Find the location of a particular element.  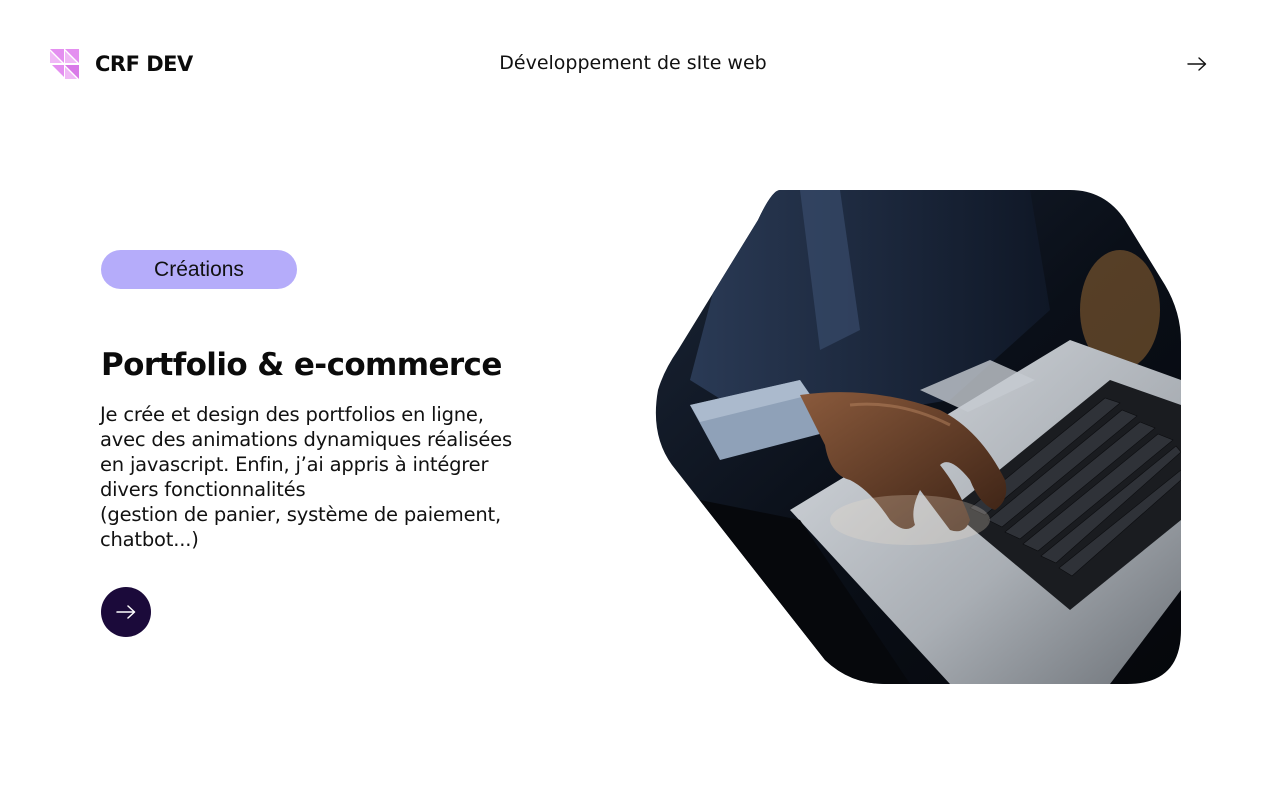

header-tagline: Développement de sIte web is located at coordinates (640, 63).